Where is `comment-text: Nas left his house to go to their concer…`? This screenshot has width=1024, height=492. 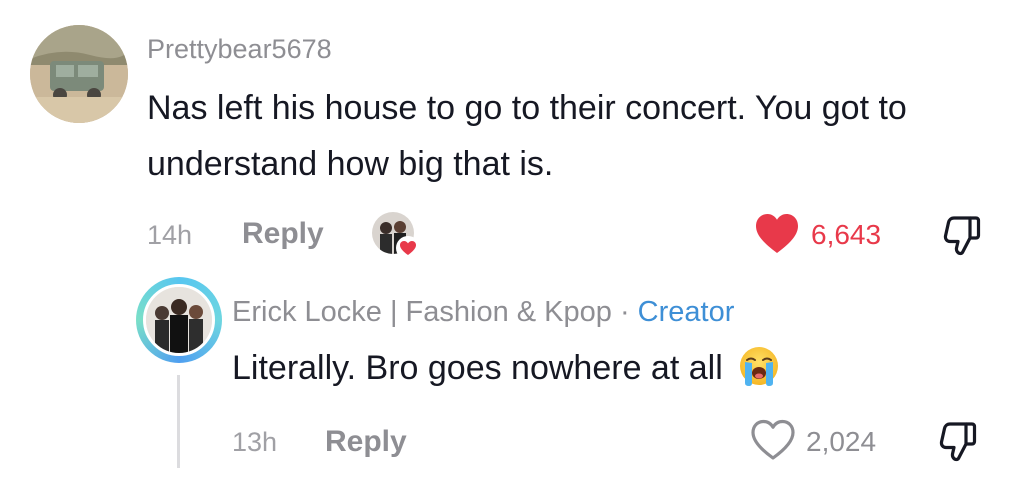 comment-text: Nas left his house to go to their concer… is located at coordinates (527, 136).